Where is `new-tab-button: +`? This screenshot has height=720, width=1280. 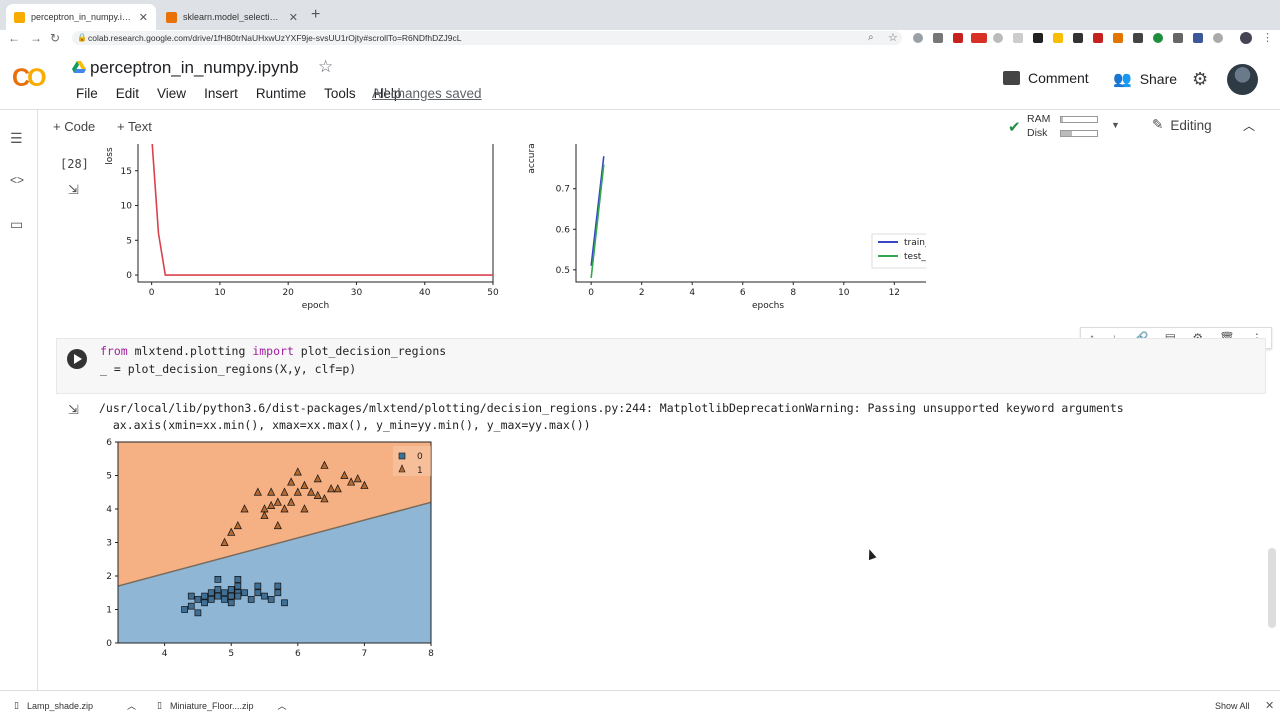 new-tab-button: + is located at coordinates (315, 15).